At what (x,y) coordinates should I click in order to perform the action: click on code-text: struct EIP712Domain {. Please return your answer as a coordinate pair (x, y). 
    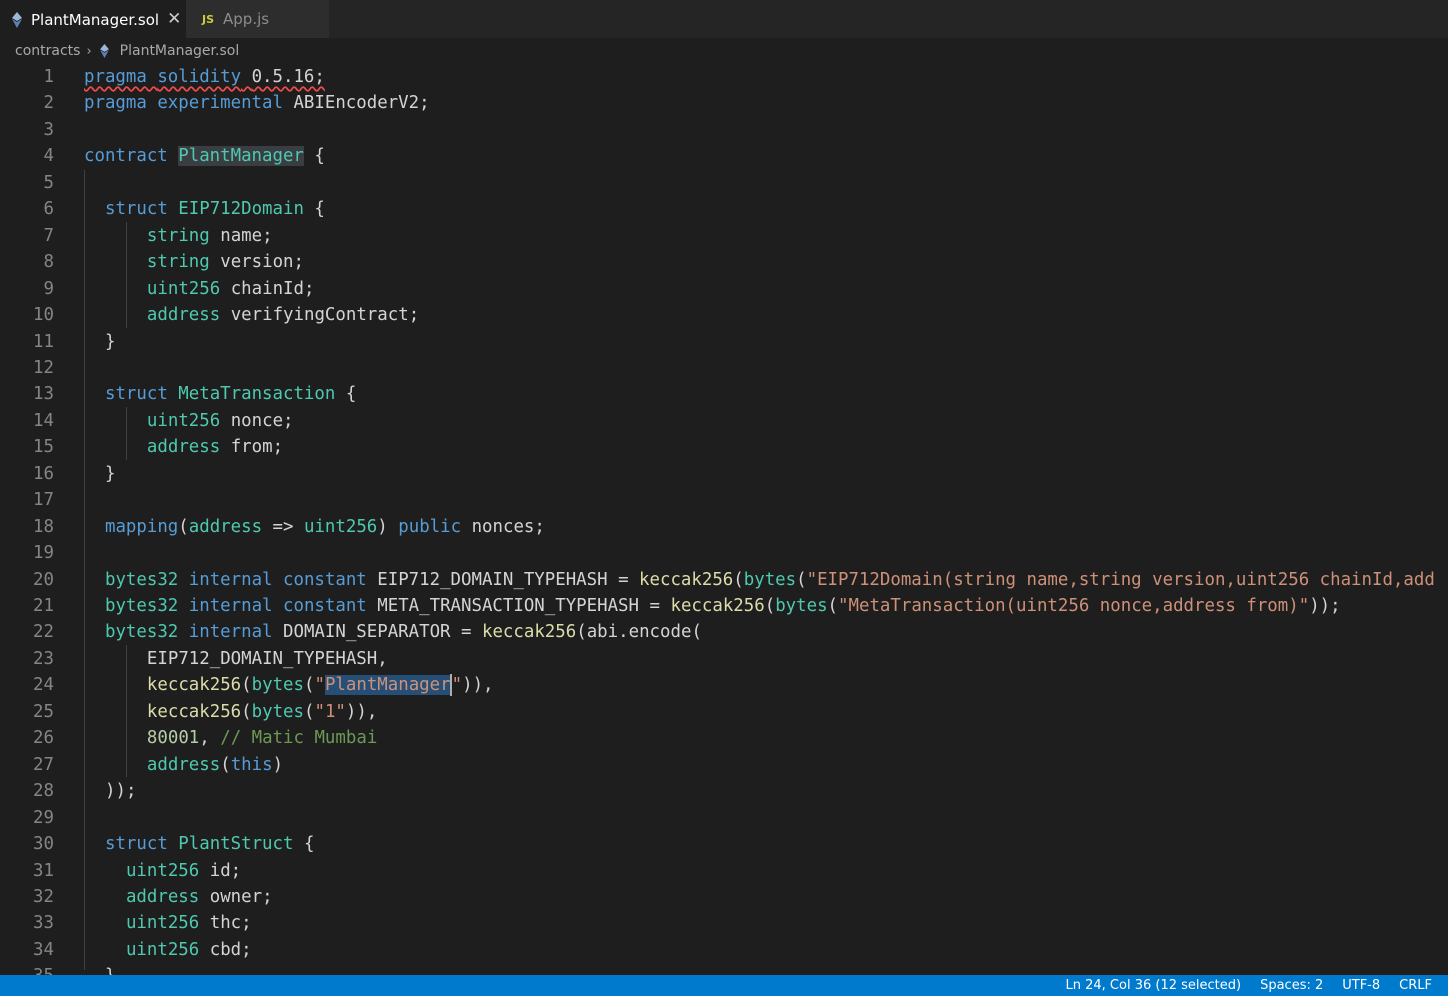
    Looking at the image, I should click on (214, 209).